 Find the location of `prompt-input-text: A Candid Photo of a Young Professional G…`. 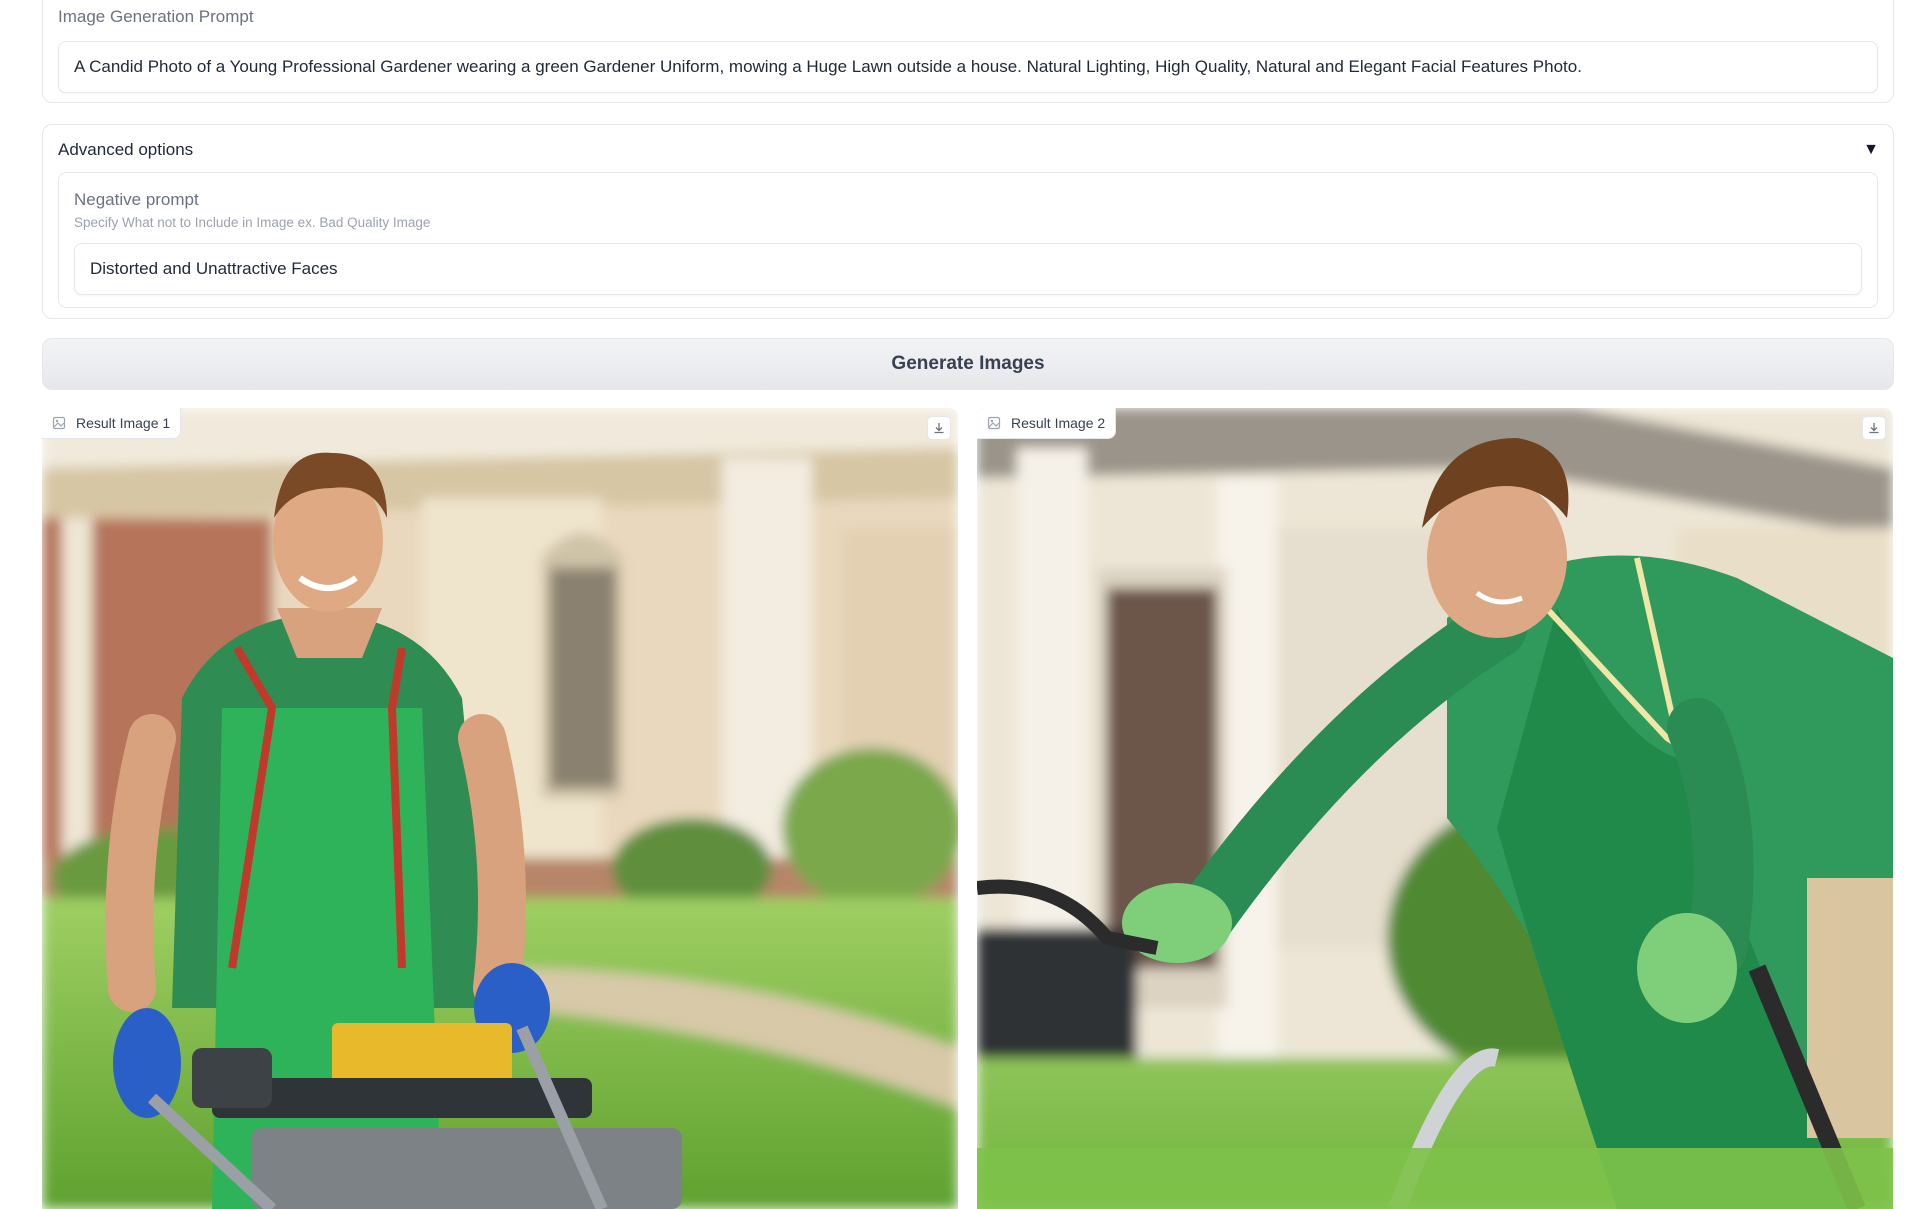

prompt-input-text: A Candid Photo of a Young Professional G… is located at coordinates (828, 66).